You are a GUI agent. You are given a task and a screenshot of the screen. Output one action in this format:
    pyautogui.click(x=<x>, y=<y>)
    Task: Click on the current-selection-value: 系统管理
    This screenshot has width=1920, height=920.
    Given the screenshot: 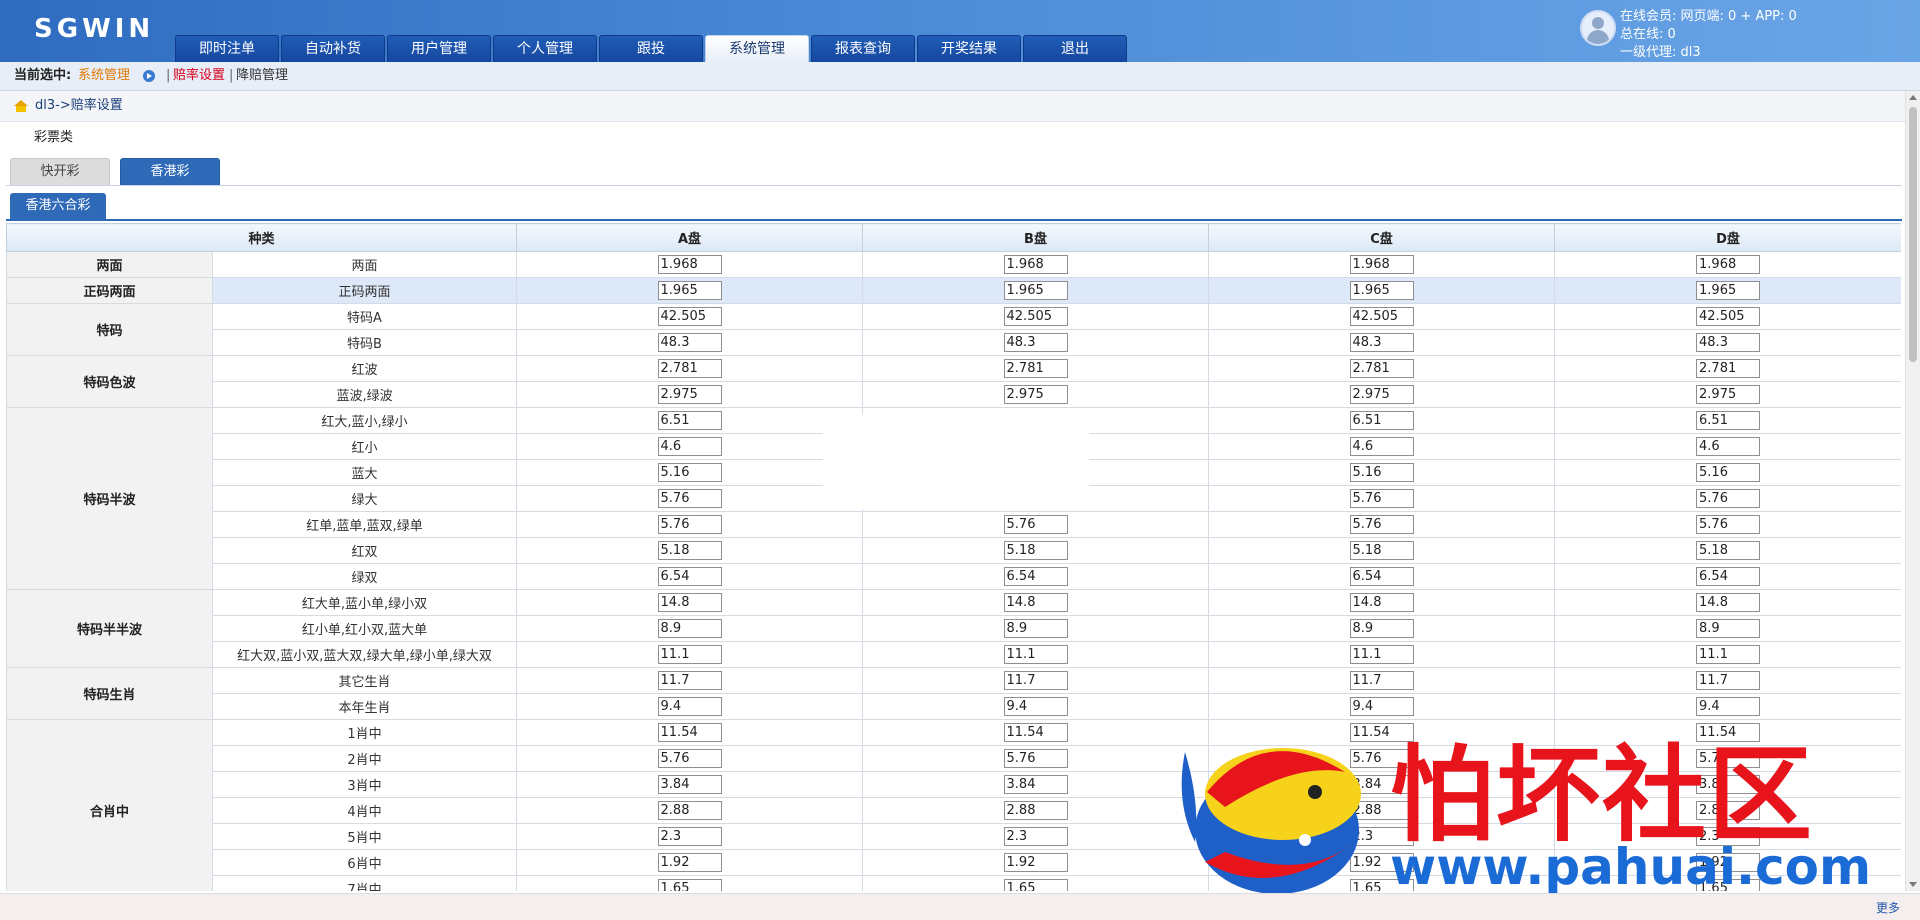 What is the action you would take?
    pyautogui.click(x=104, y=76)
    